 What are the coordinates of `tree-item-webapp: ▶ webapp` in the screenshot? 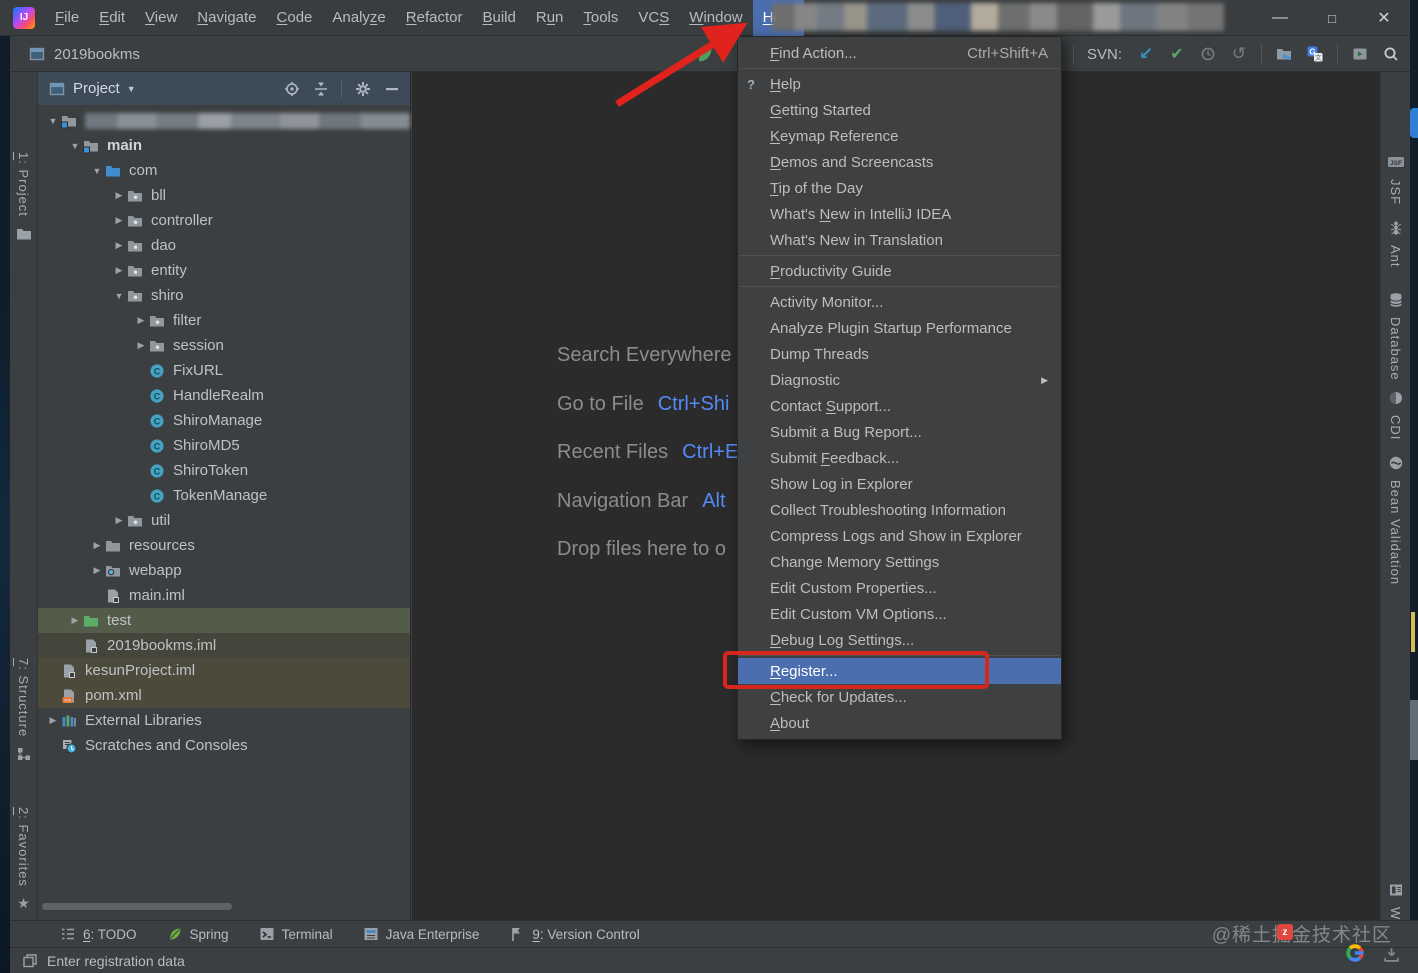 It's located at (224, 570).